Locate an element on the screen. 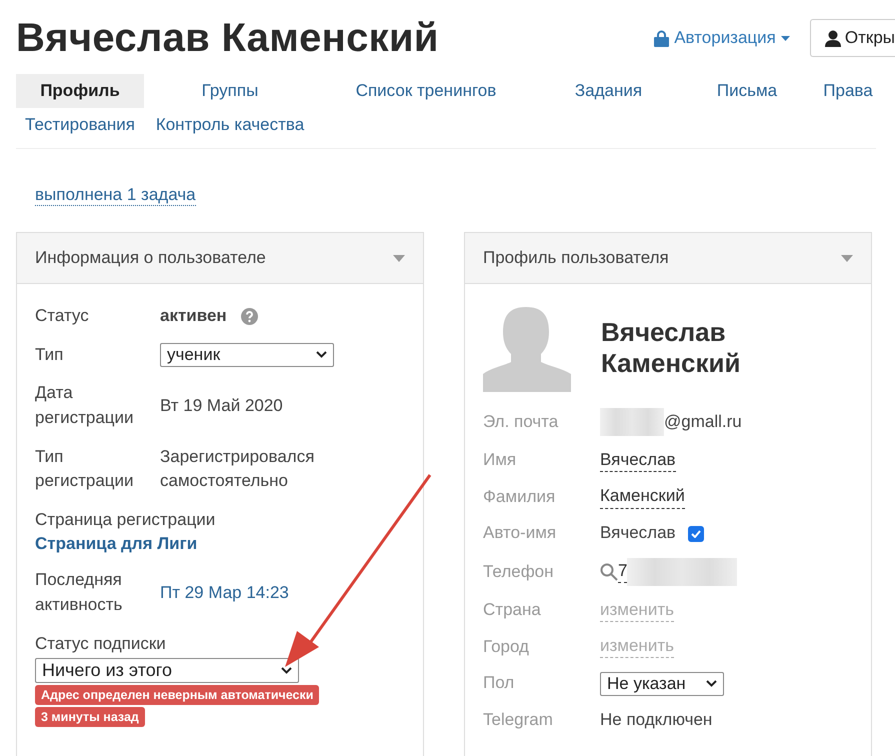  check-icon is located at coordinates (695, 534).